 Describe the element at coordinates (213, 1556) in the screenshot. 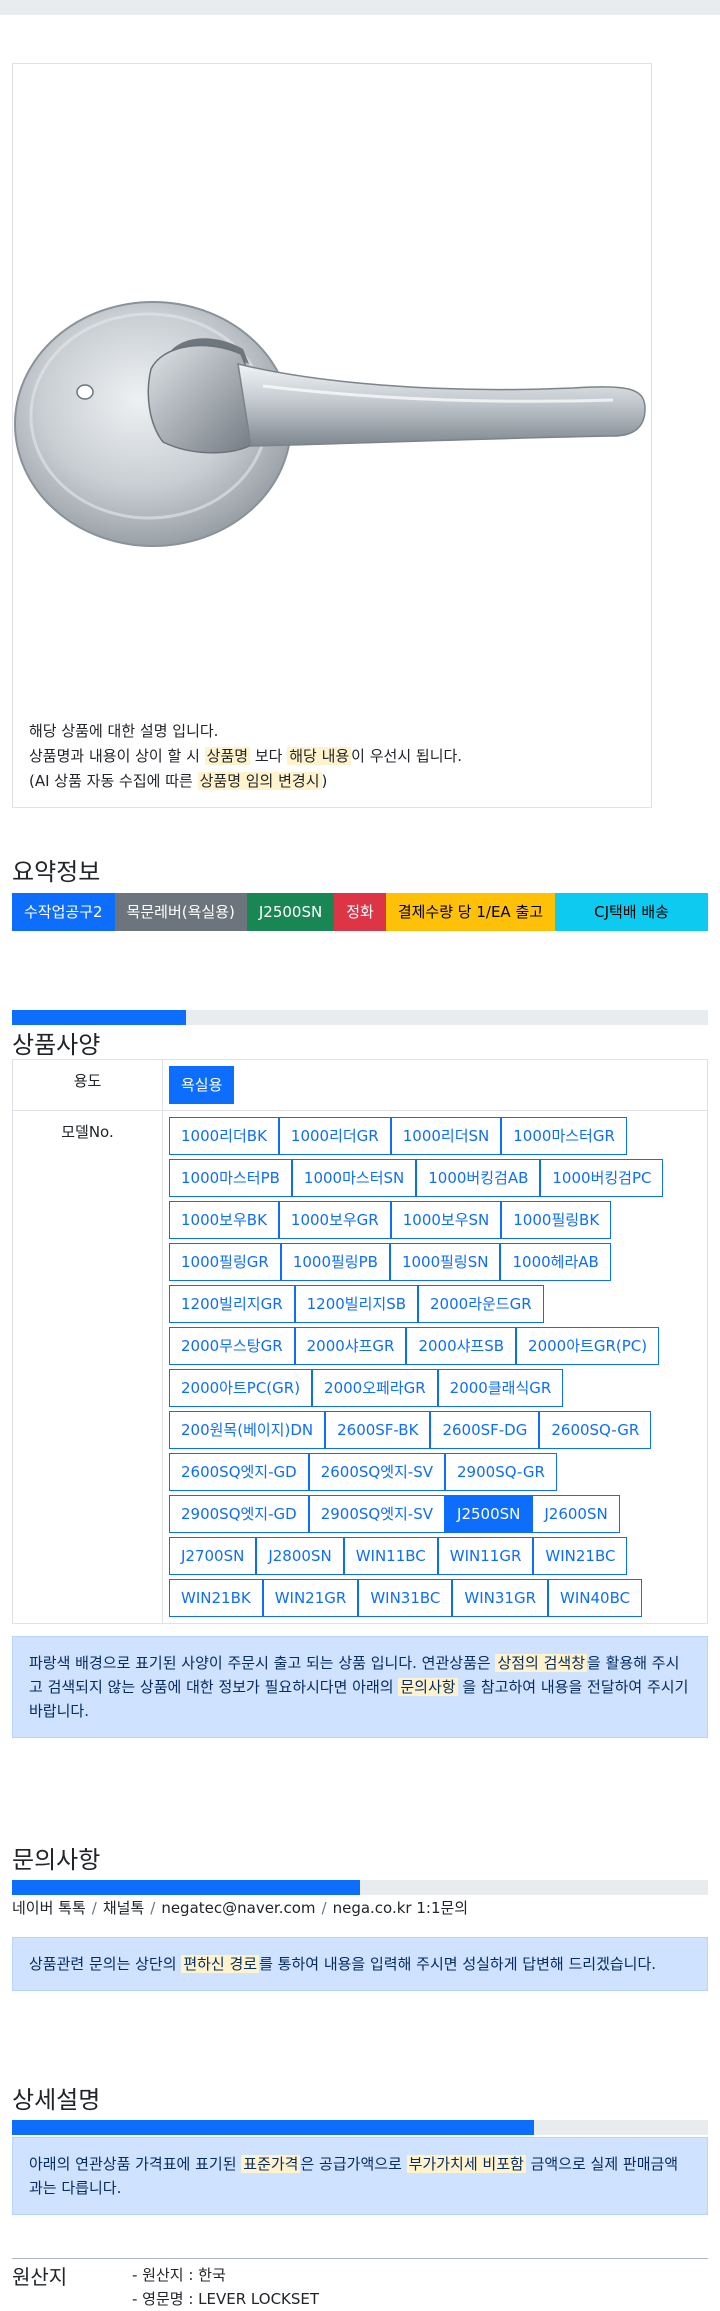

I see `model-option: J2700SN` at that location.